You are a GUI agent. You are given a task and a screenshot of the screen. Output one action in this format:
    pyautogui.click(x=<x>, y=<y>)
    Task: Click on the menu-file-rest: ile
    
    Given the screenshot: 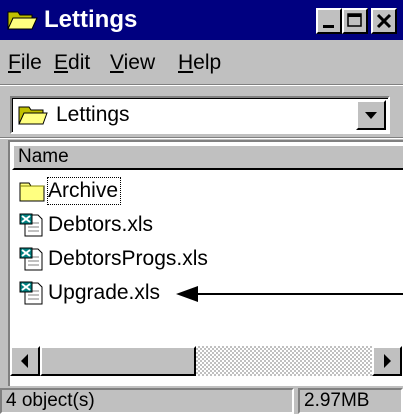 What is the action you would take?
    pyautogui.click(x=31, y=62)
    